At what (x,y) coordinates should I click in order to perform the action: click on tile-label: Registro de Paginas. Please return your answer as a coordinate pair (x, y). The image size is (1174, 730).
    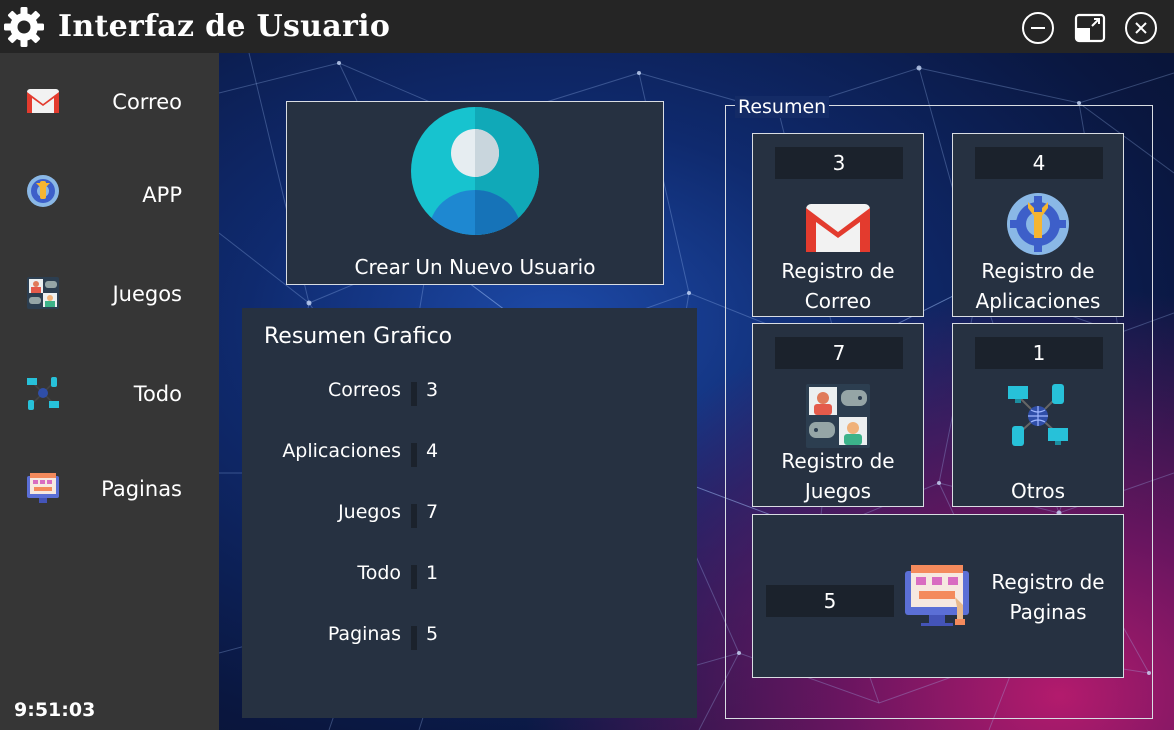
    Looking at the image, I should click on (1048, 597).